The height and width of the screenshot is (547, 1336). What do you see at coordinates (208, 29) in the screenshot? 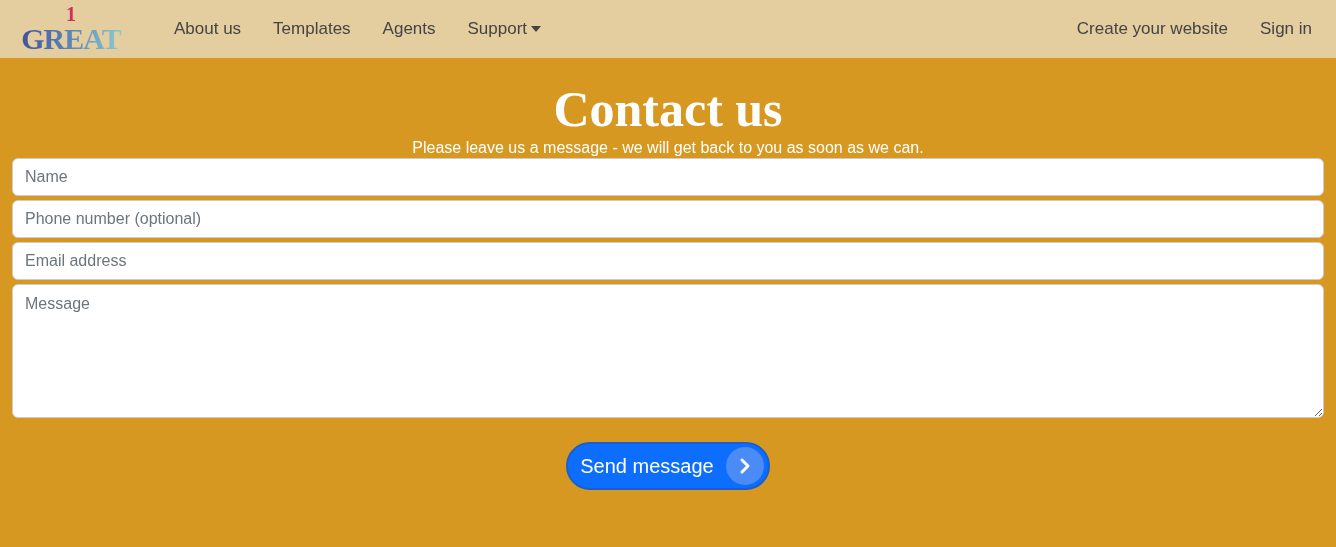
I see `nav-link: About us` at bounding box center [208, 29].